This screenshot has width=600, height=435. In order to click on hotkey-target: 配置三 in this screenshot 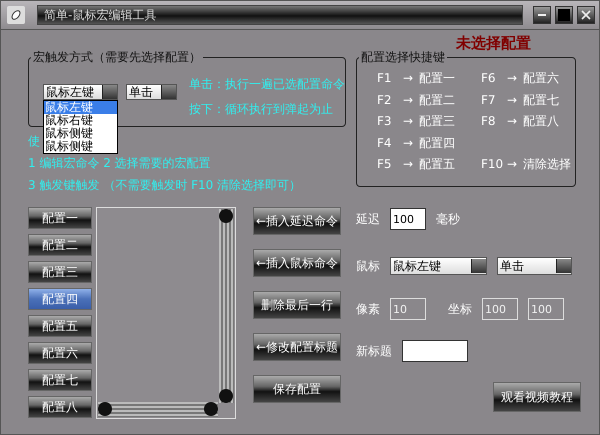, I will do `click(437, 121)`.